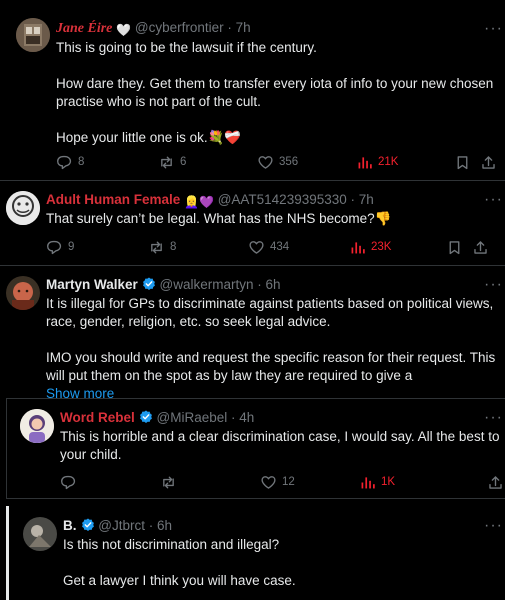  Describe the element at coordinates (388, 162) in the screenshot. I see `views-count: 21K` at that location.